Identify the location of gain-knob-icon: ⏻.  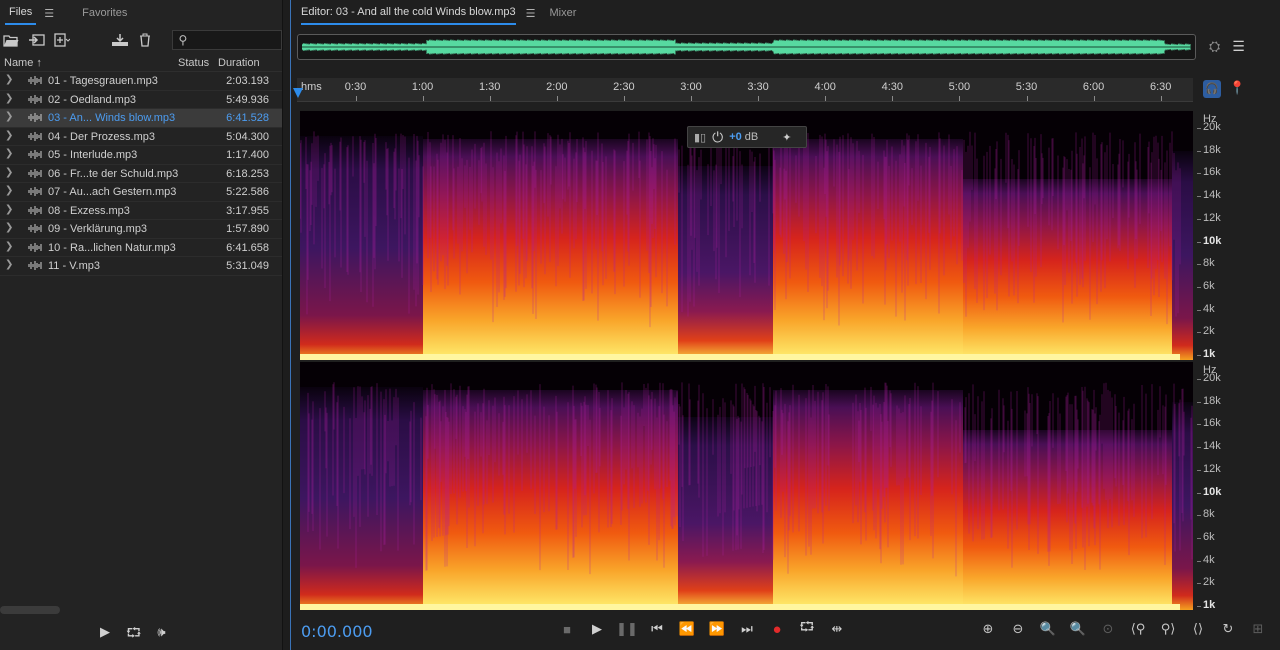
(717, 137).